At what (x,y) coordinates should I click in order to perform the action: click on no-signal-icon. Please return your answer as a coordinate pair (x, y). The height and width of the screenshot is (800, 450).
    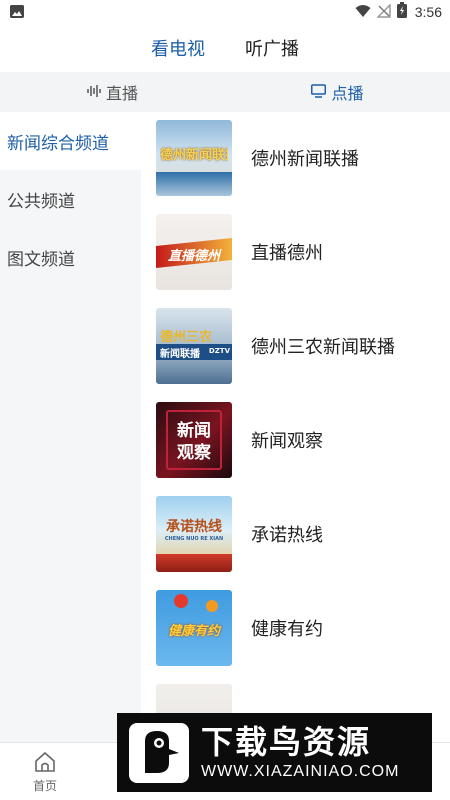
    Looking at the image, I should click on (383, 12).